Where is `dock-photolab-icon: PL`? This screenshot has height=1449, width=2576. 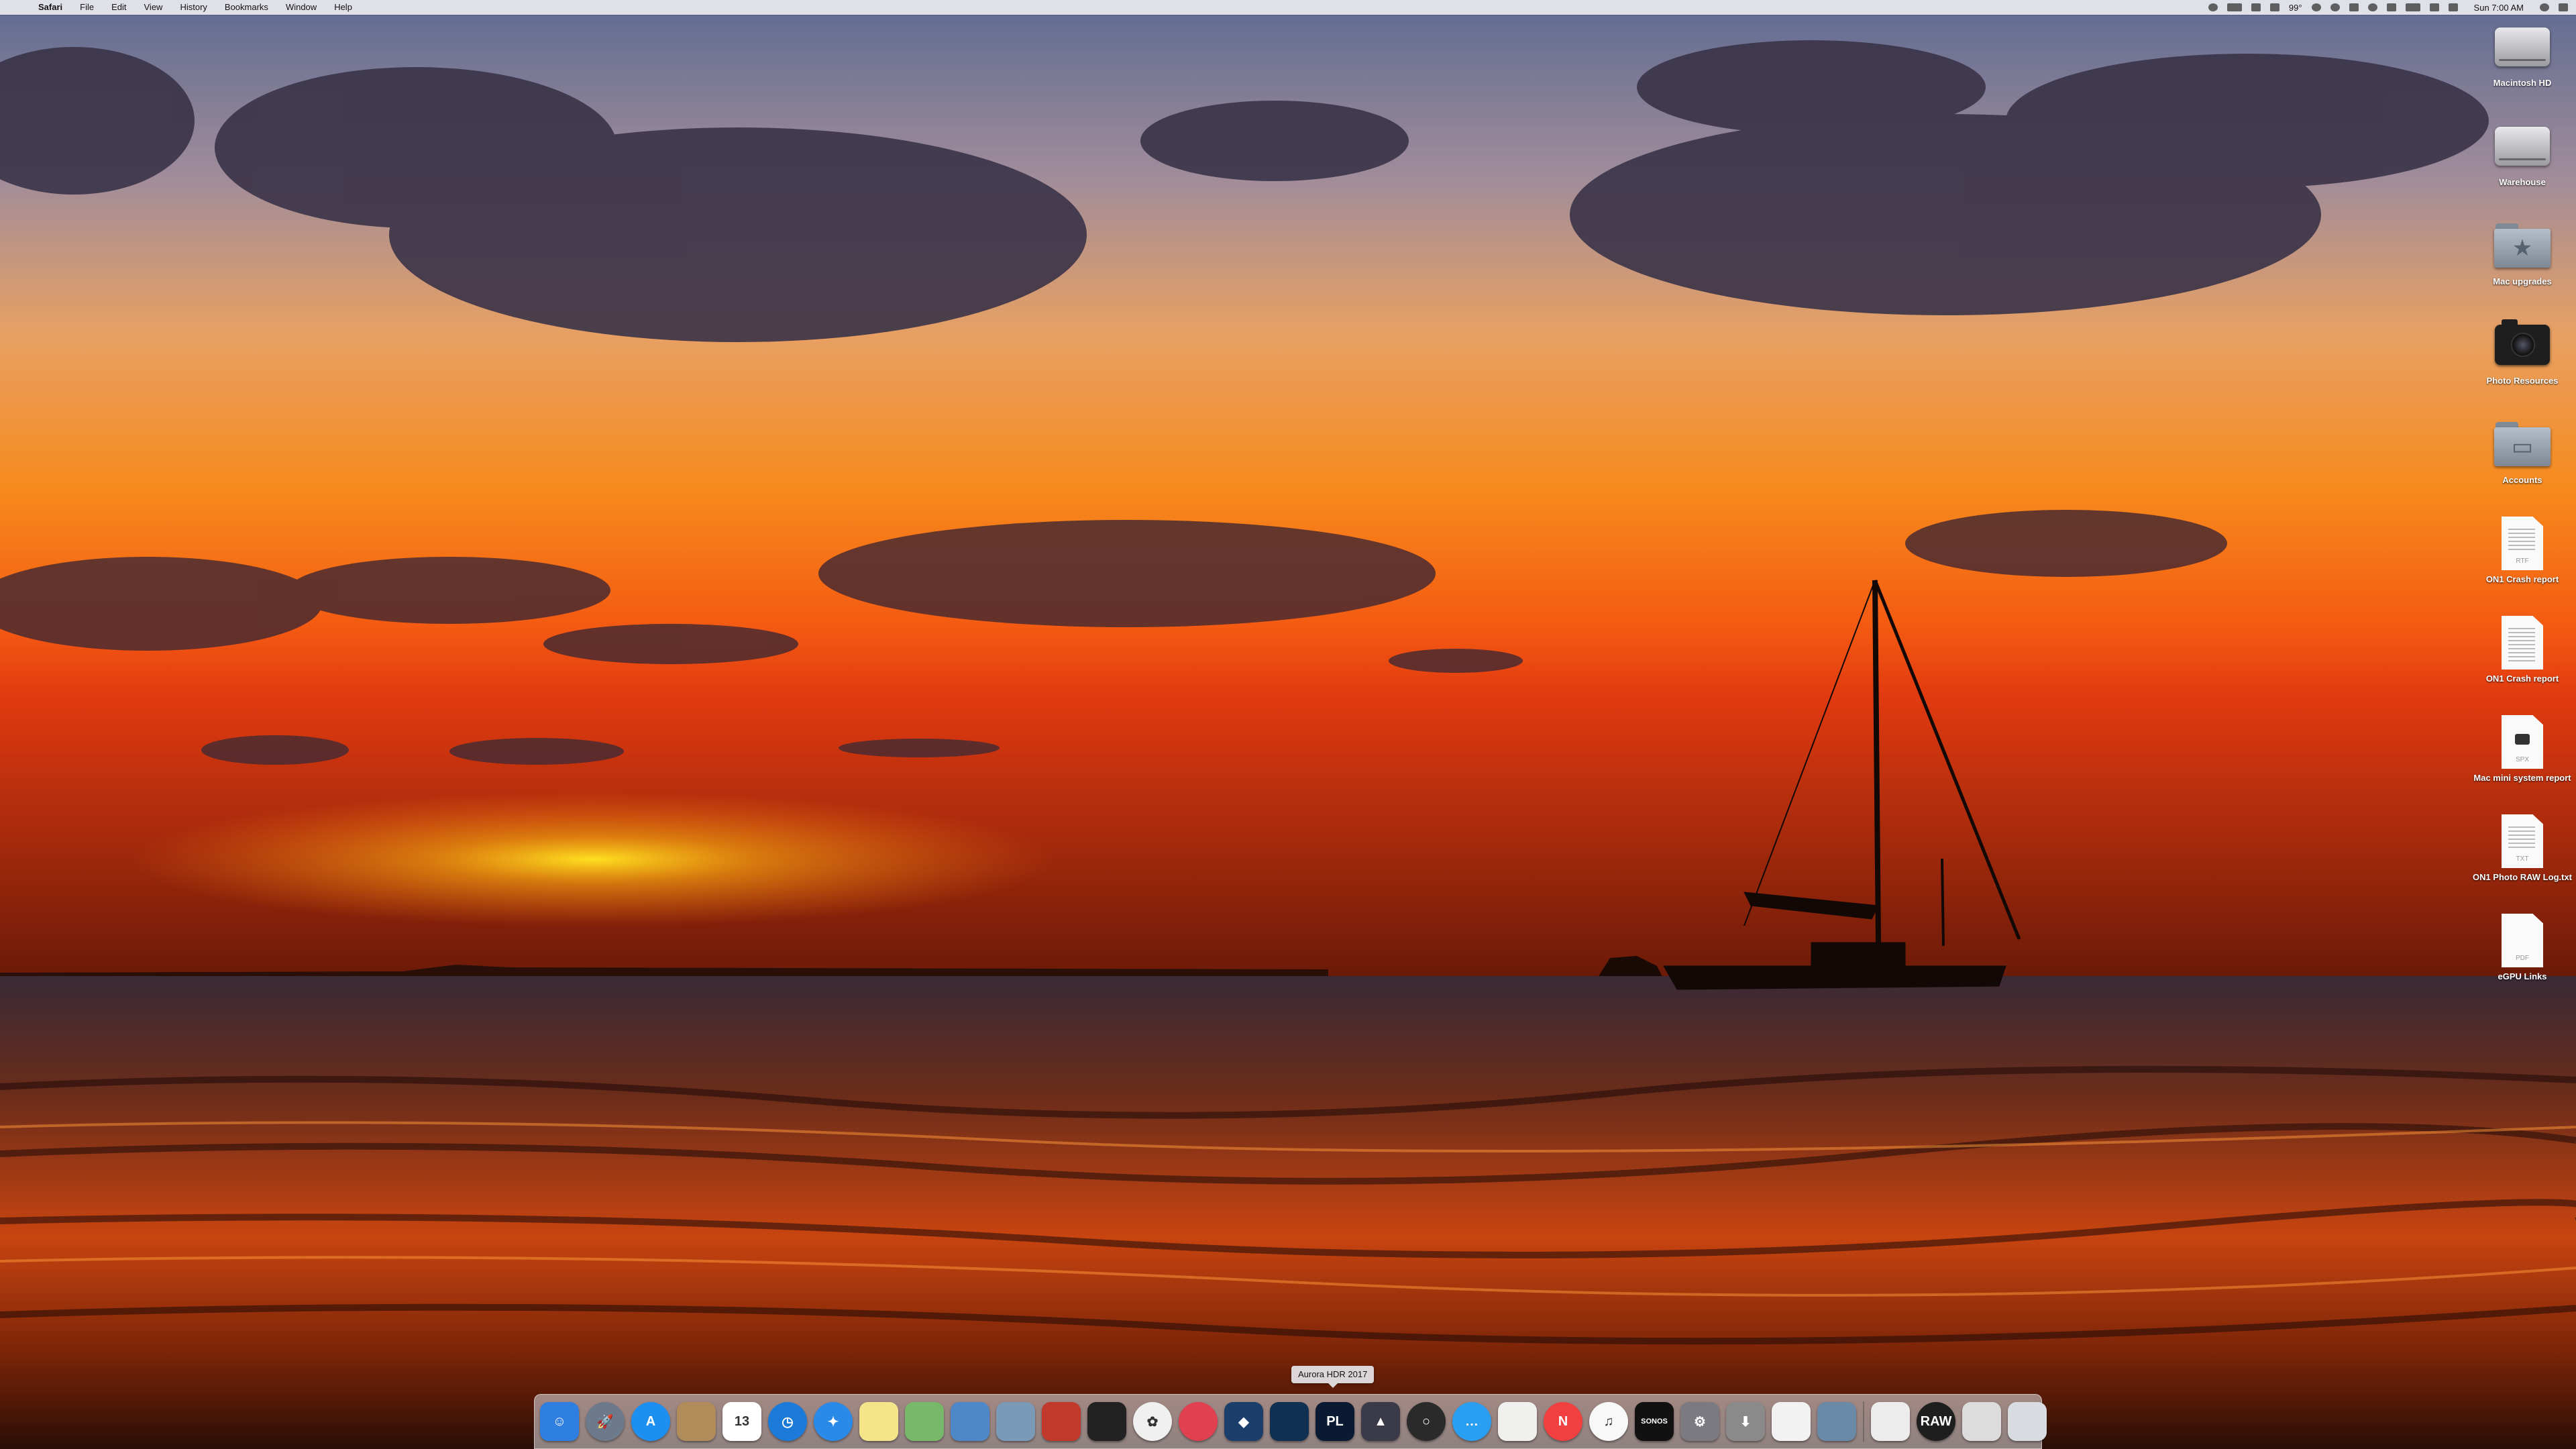
dock-photolab-icon: PL is located at coordinates (1335, 1421).